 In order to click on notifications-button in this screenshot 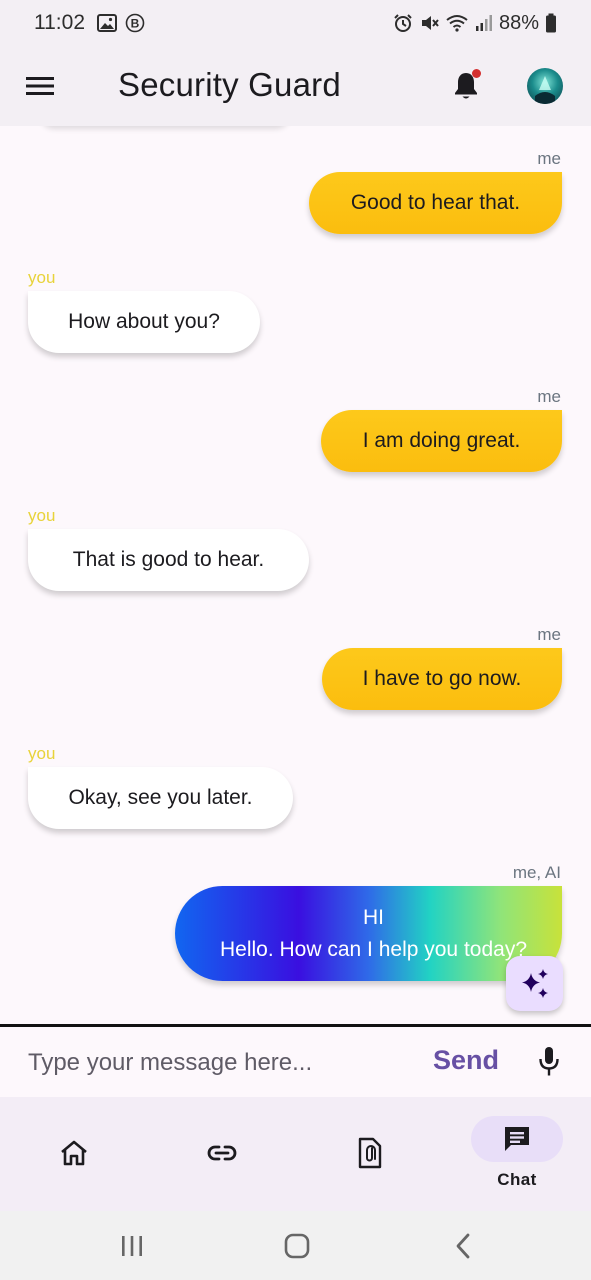, I will do `click(466, 86)`.